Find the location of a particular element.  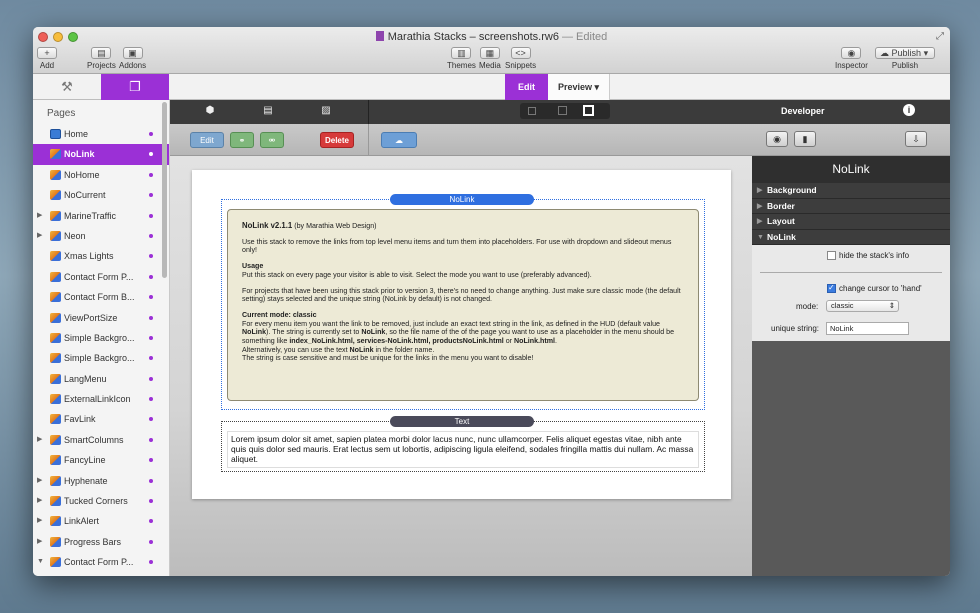

view-phone is located at coordinates (532, 111).